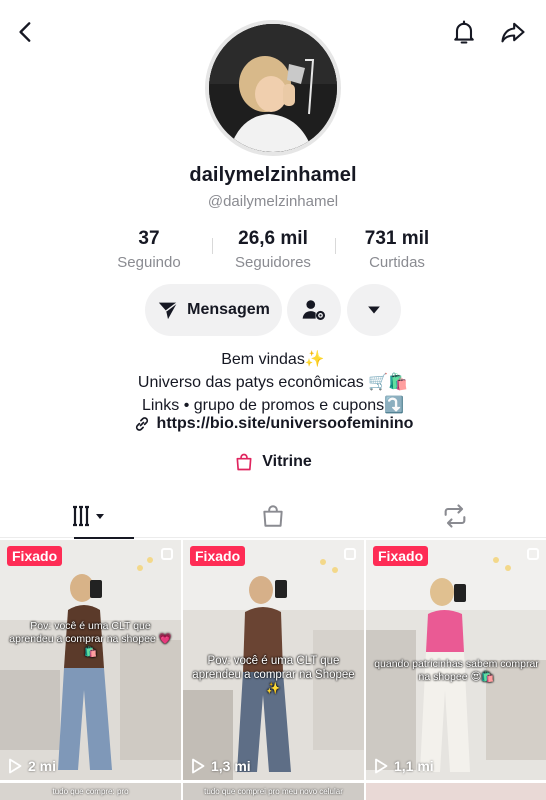 The height and width of the screenshot is (800, 546). I want to click on bio-line: Links • grupo de promos e cupons⤵️, so click(273, 405).